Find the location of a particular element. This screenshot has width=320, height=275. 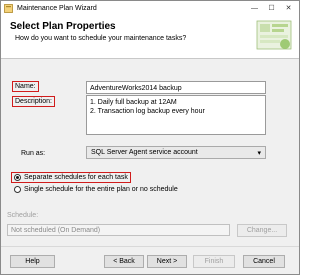

app-icon is located at coordinates (8, 8).